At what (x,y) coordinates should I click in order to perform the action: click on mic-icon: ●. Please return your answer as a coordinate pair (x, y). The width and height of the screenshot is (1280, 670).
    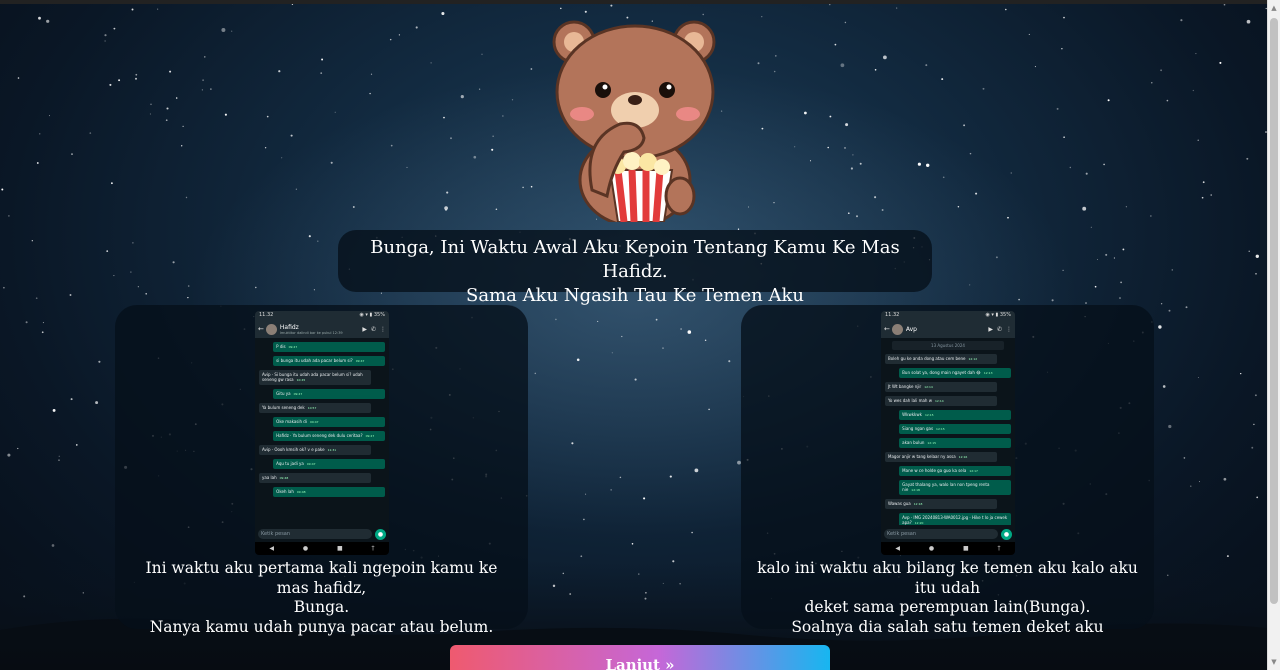
    Looking at the image, I should click on (380, 534).